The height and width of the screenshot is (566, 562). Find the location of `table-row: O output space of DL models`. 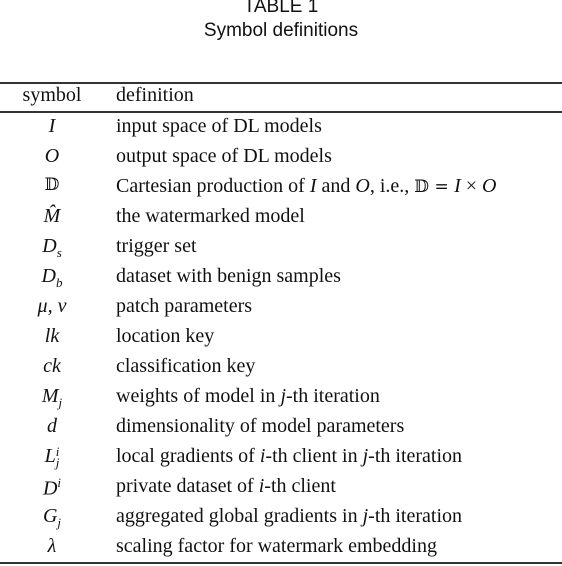

table-row: O output space of DL models is located at coordinates (281, 160).